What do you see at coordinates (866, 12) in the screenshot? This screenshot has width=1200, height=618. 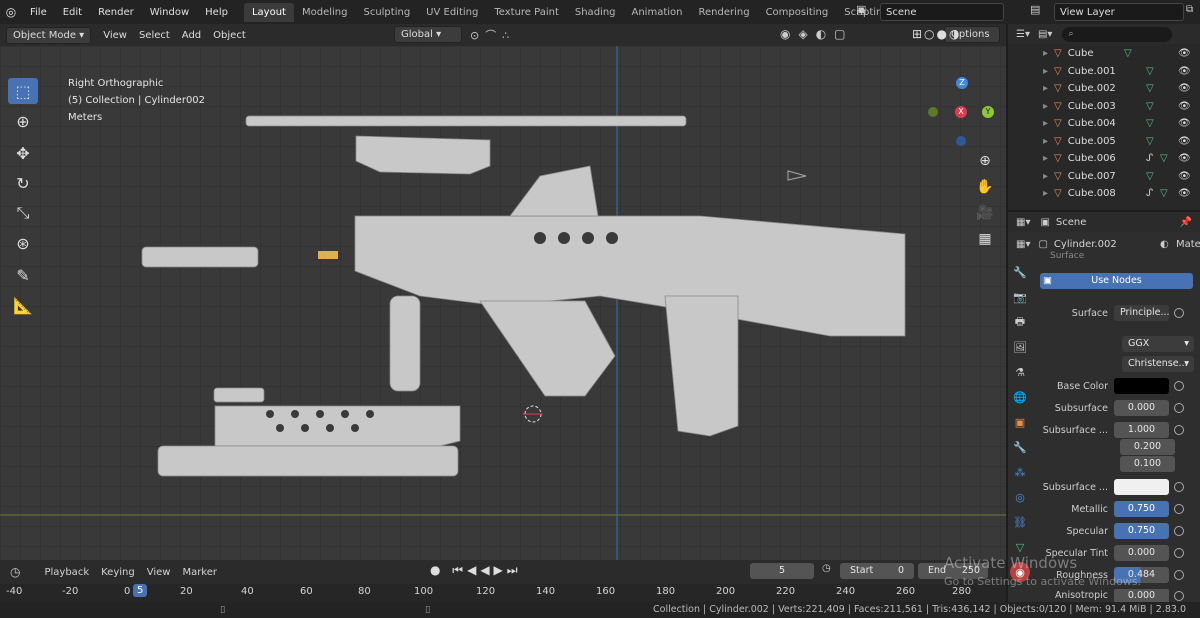 I see `scene-icon: ▣` at bounding box center [866, 12].